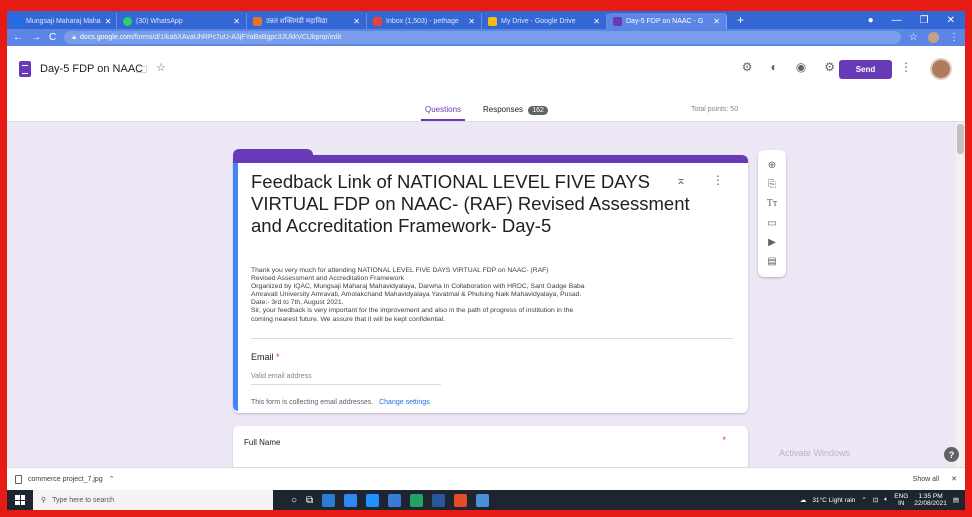 The image size is (972, 517). What do you see at coordinates (772, 184) in the screenshot?
I see `import-questions-icon: ⎘` at bounding box center [772, 184].